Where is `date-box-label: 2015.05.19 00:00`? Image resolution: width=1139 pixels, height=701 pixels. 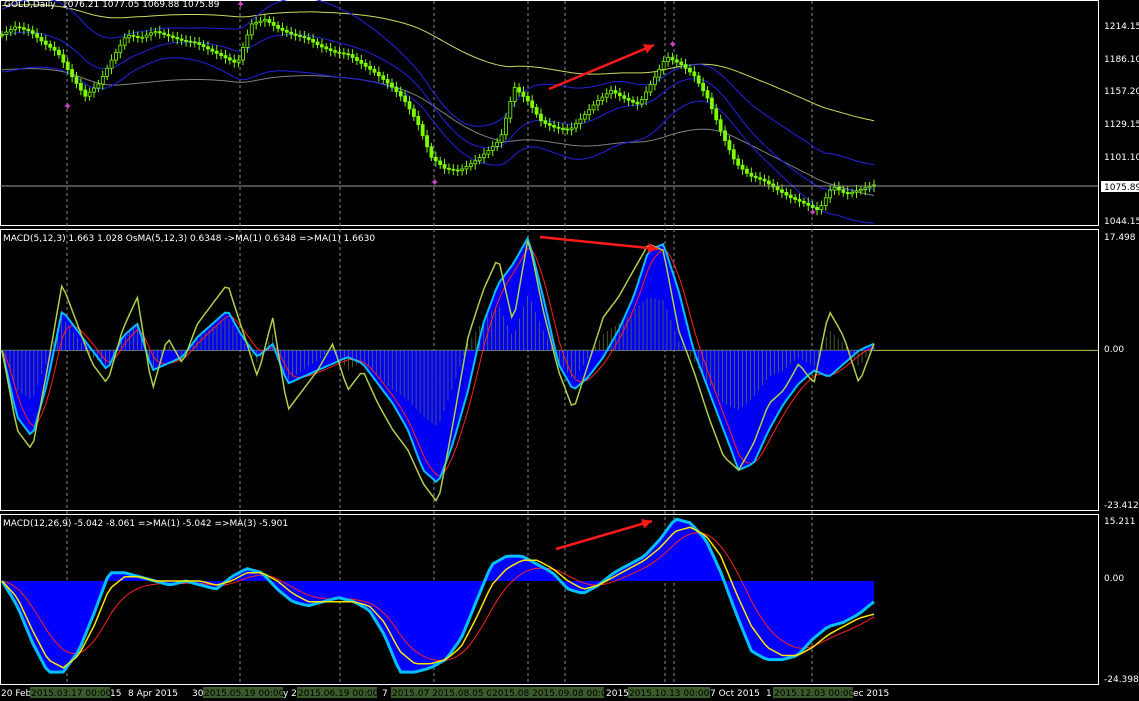
date-box-label: 2015.05.19 00:00 is located at coordinates (244, 694).